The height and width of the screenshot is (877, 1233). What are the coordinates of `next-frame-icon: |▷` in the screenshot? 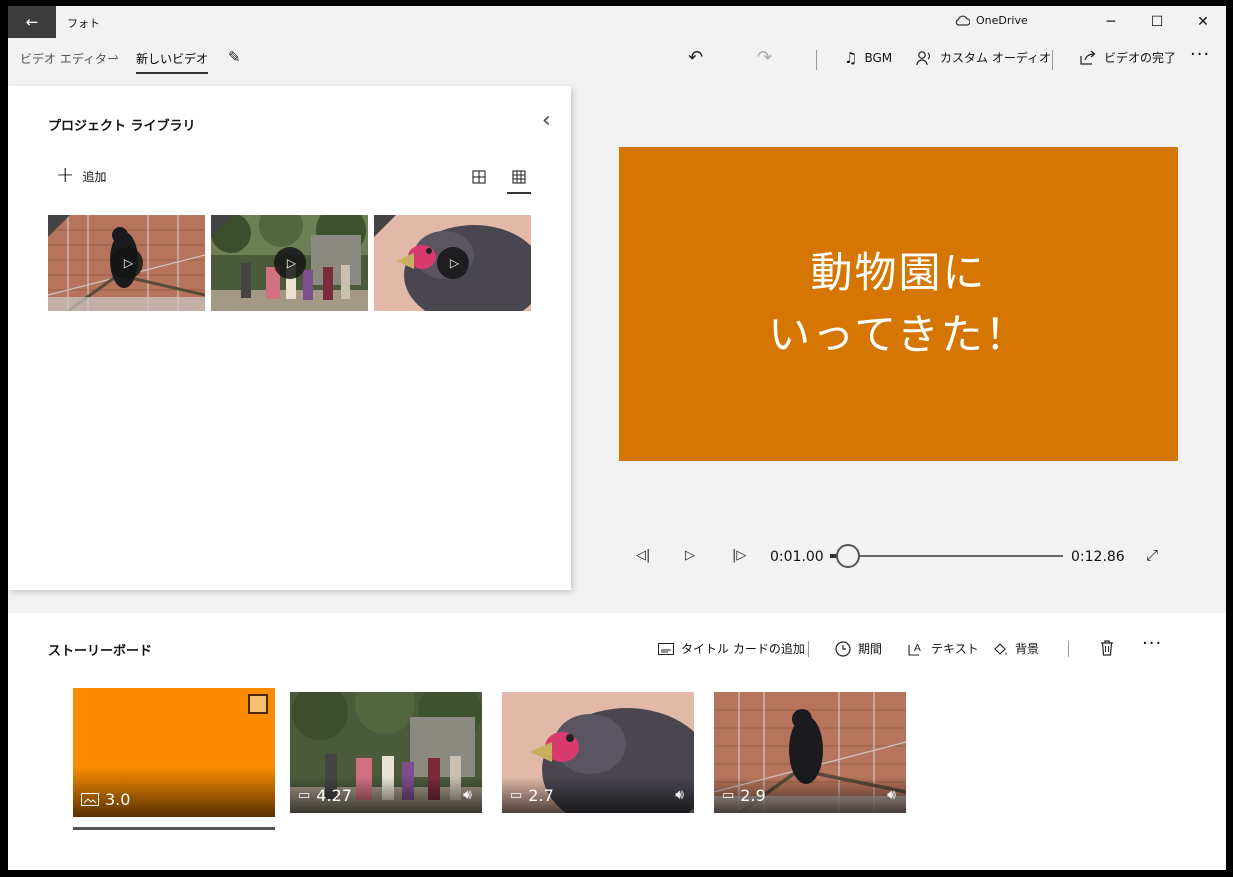 It's located at (739, 555).